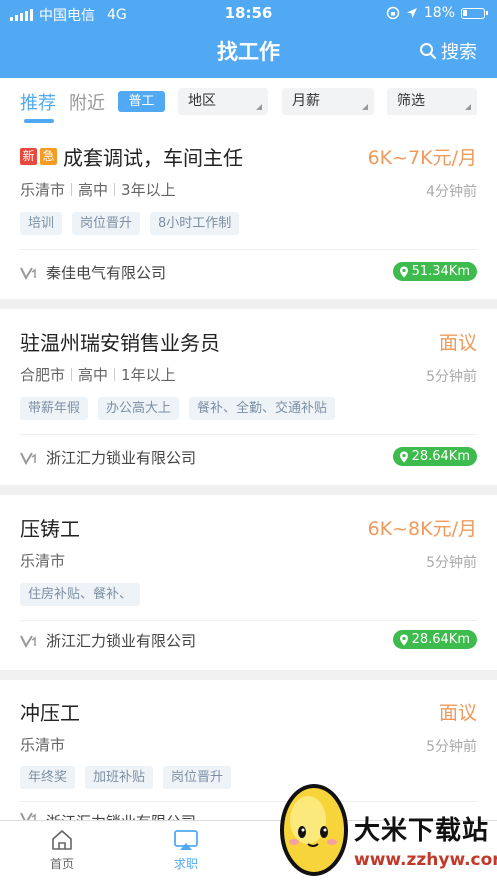 The height and width of the screenshot is (883, 497). What do you see at coordinates (422, 158) in the screenshot?
I see `job-salary: 6K~7K元/月` at bounding box center [422, 158].